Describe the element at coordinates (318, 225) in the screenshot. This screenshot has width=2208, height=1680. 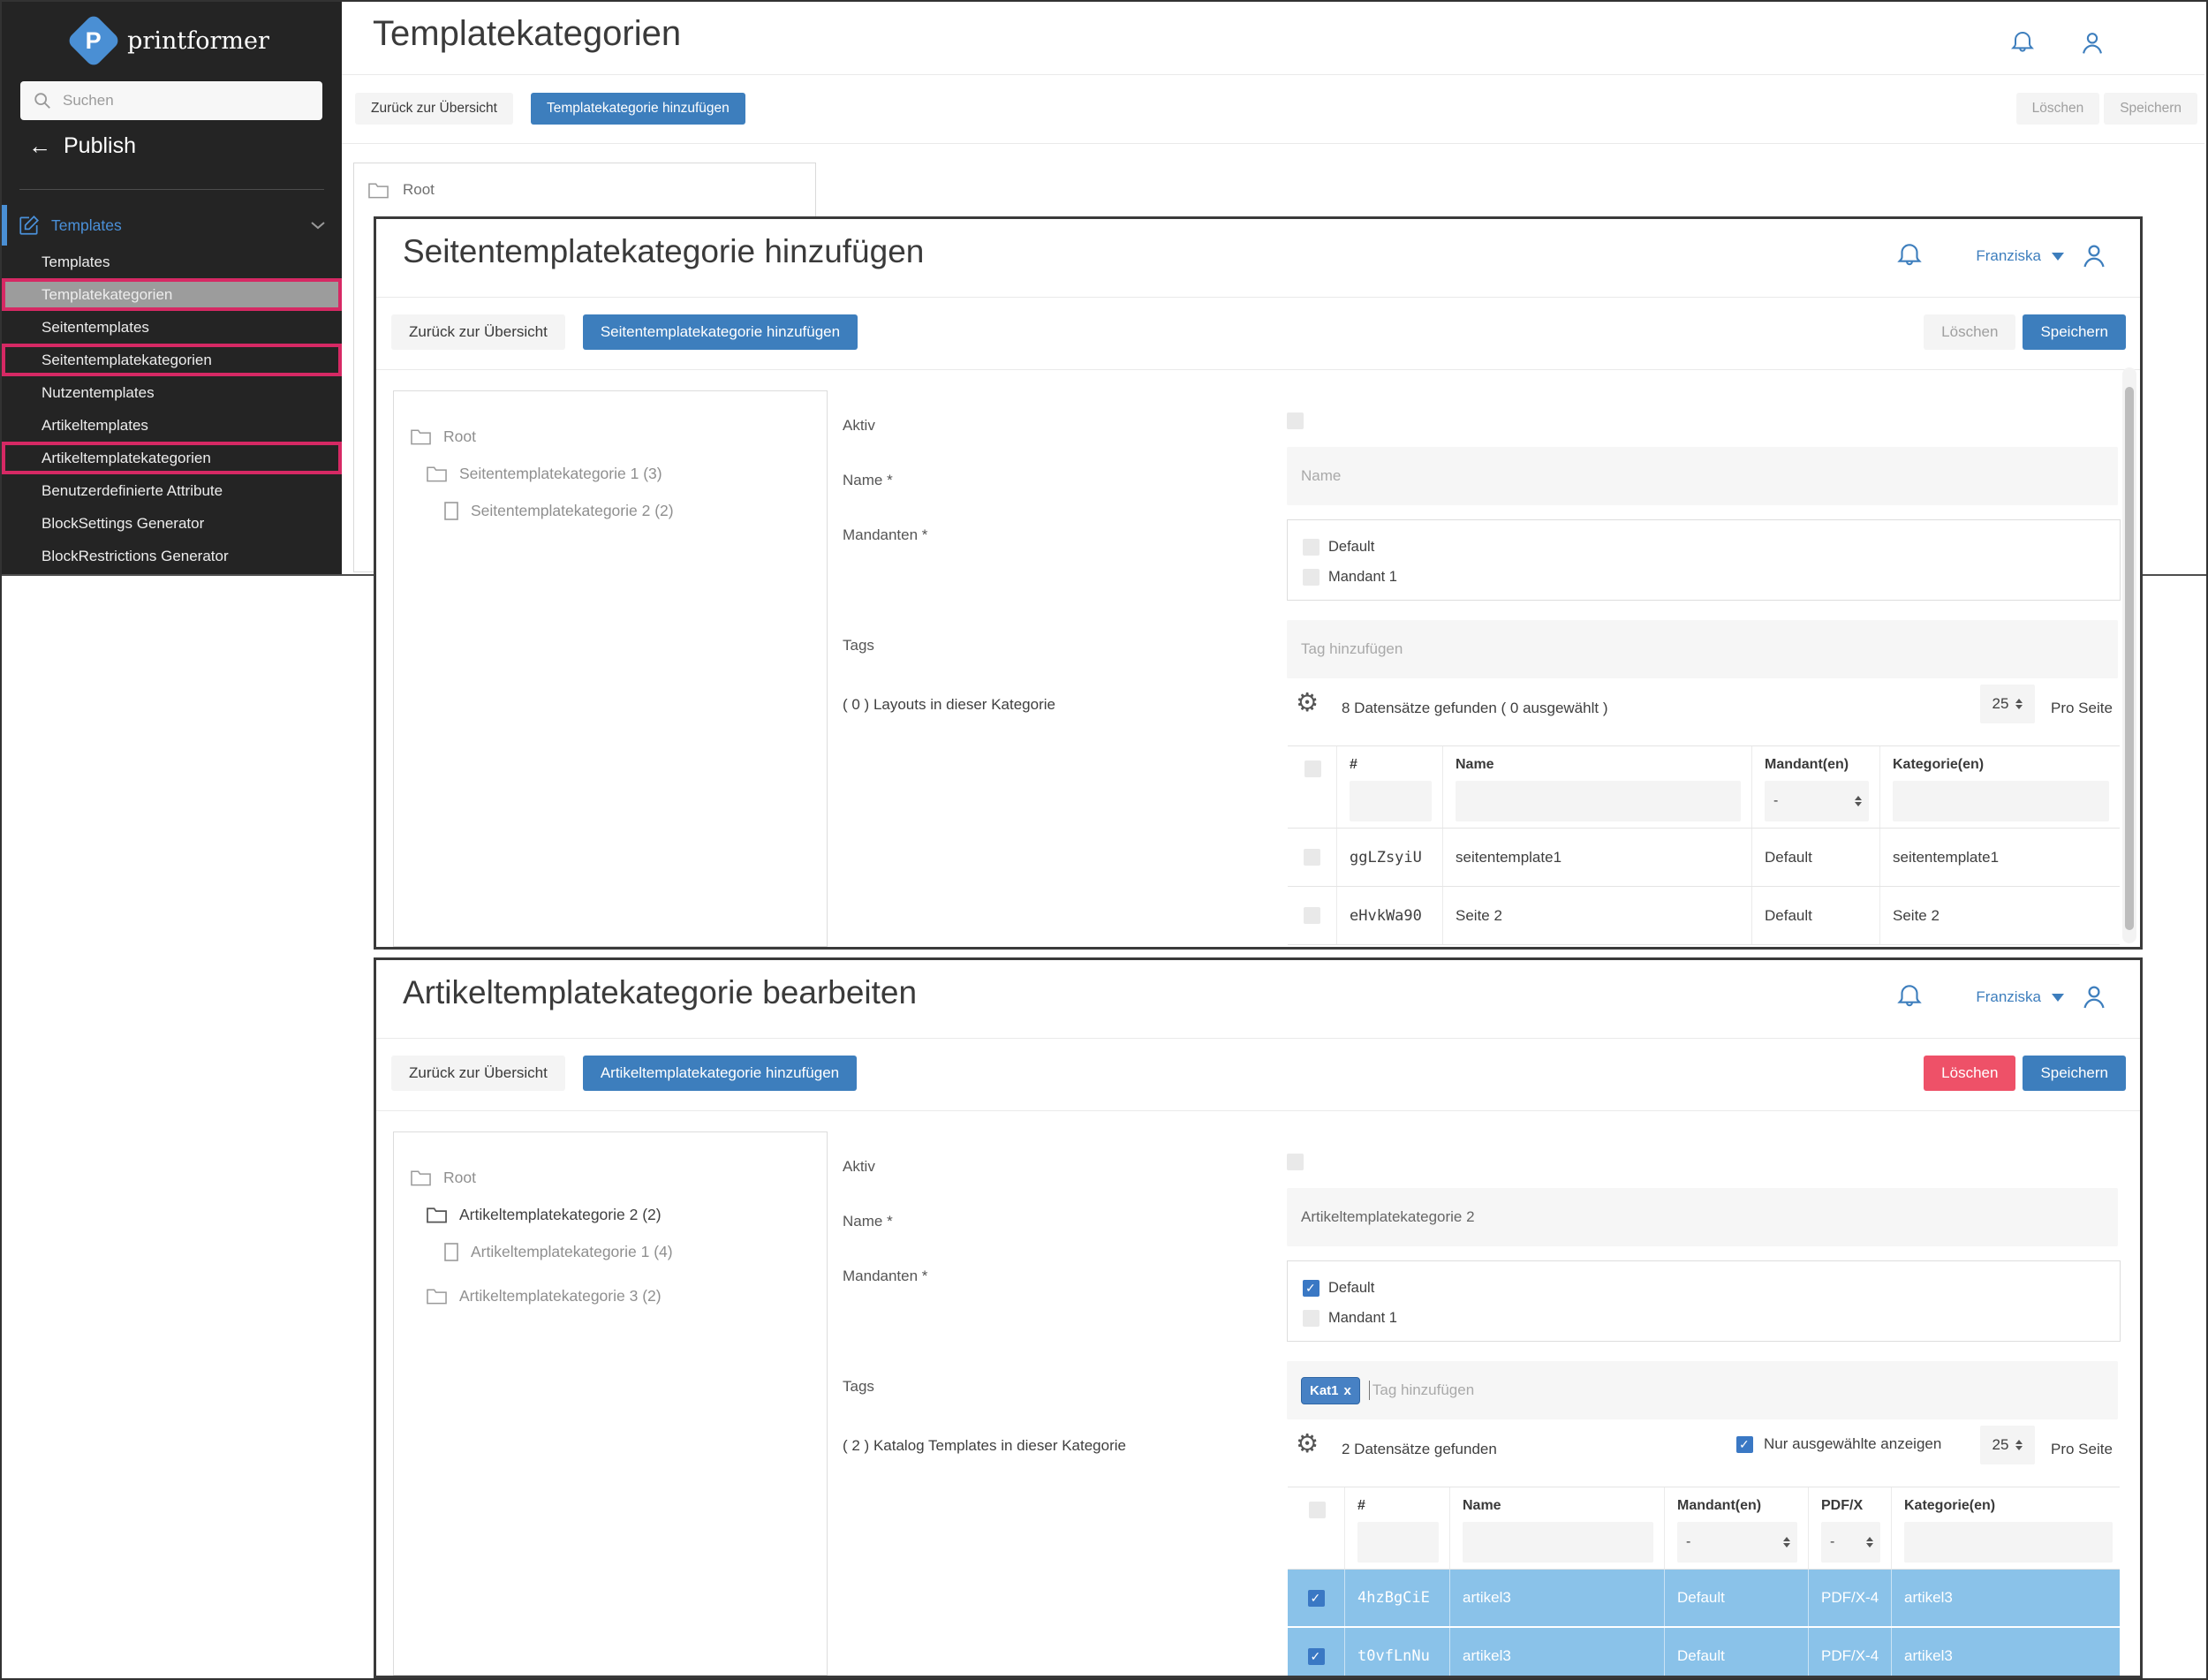
I see `chevron-down-icon` at that location.